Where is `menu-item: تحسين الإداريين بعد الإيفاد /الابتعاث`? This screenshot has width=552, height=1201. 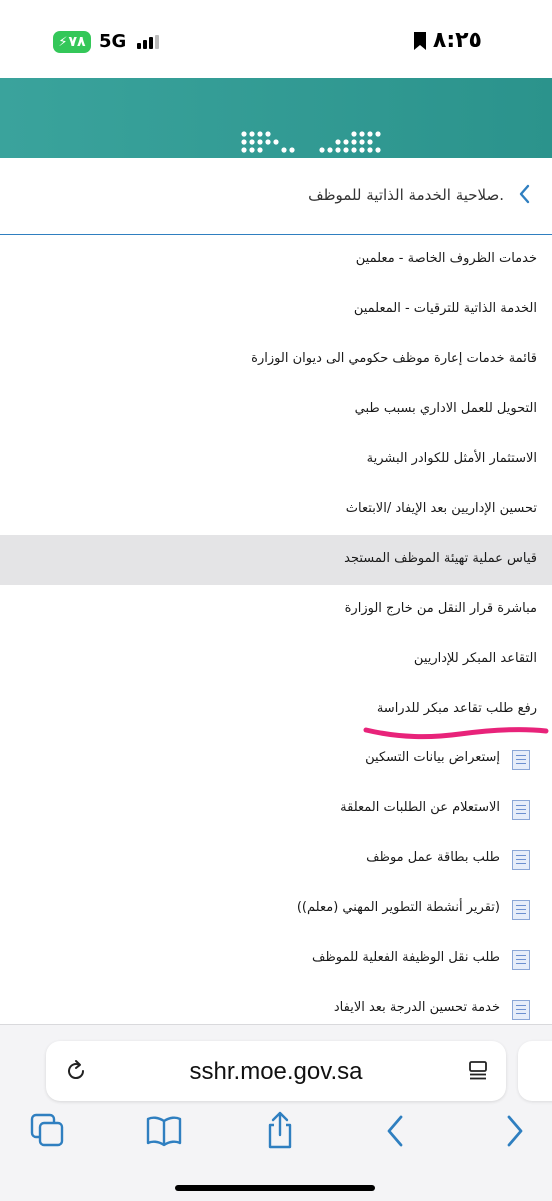
menu-item: تحسين الإداريين بعد الإيفاد /الابتعاث is located at coordinates (276, 510).